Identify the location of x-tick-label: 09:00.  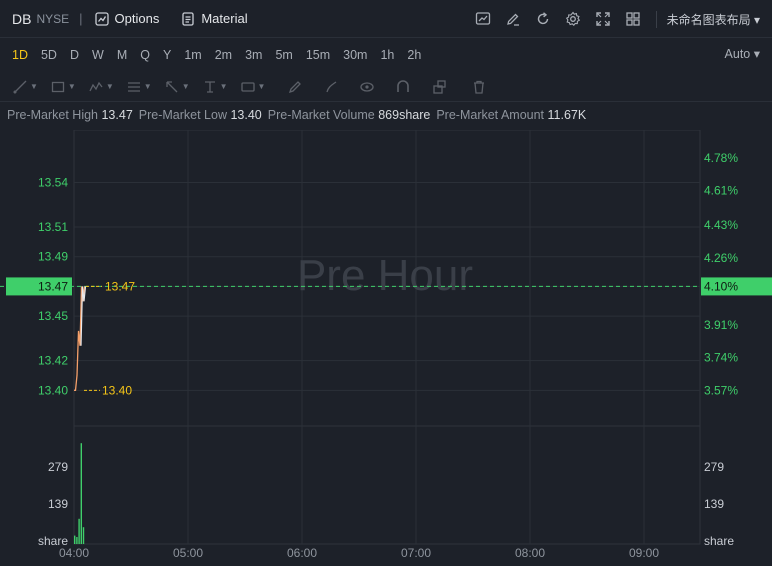
(644, 553).